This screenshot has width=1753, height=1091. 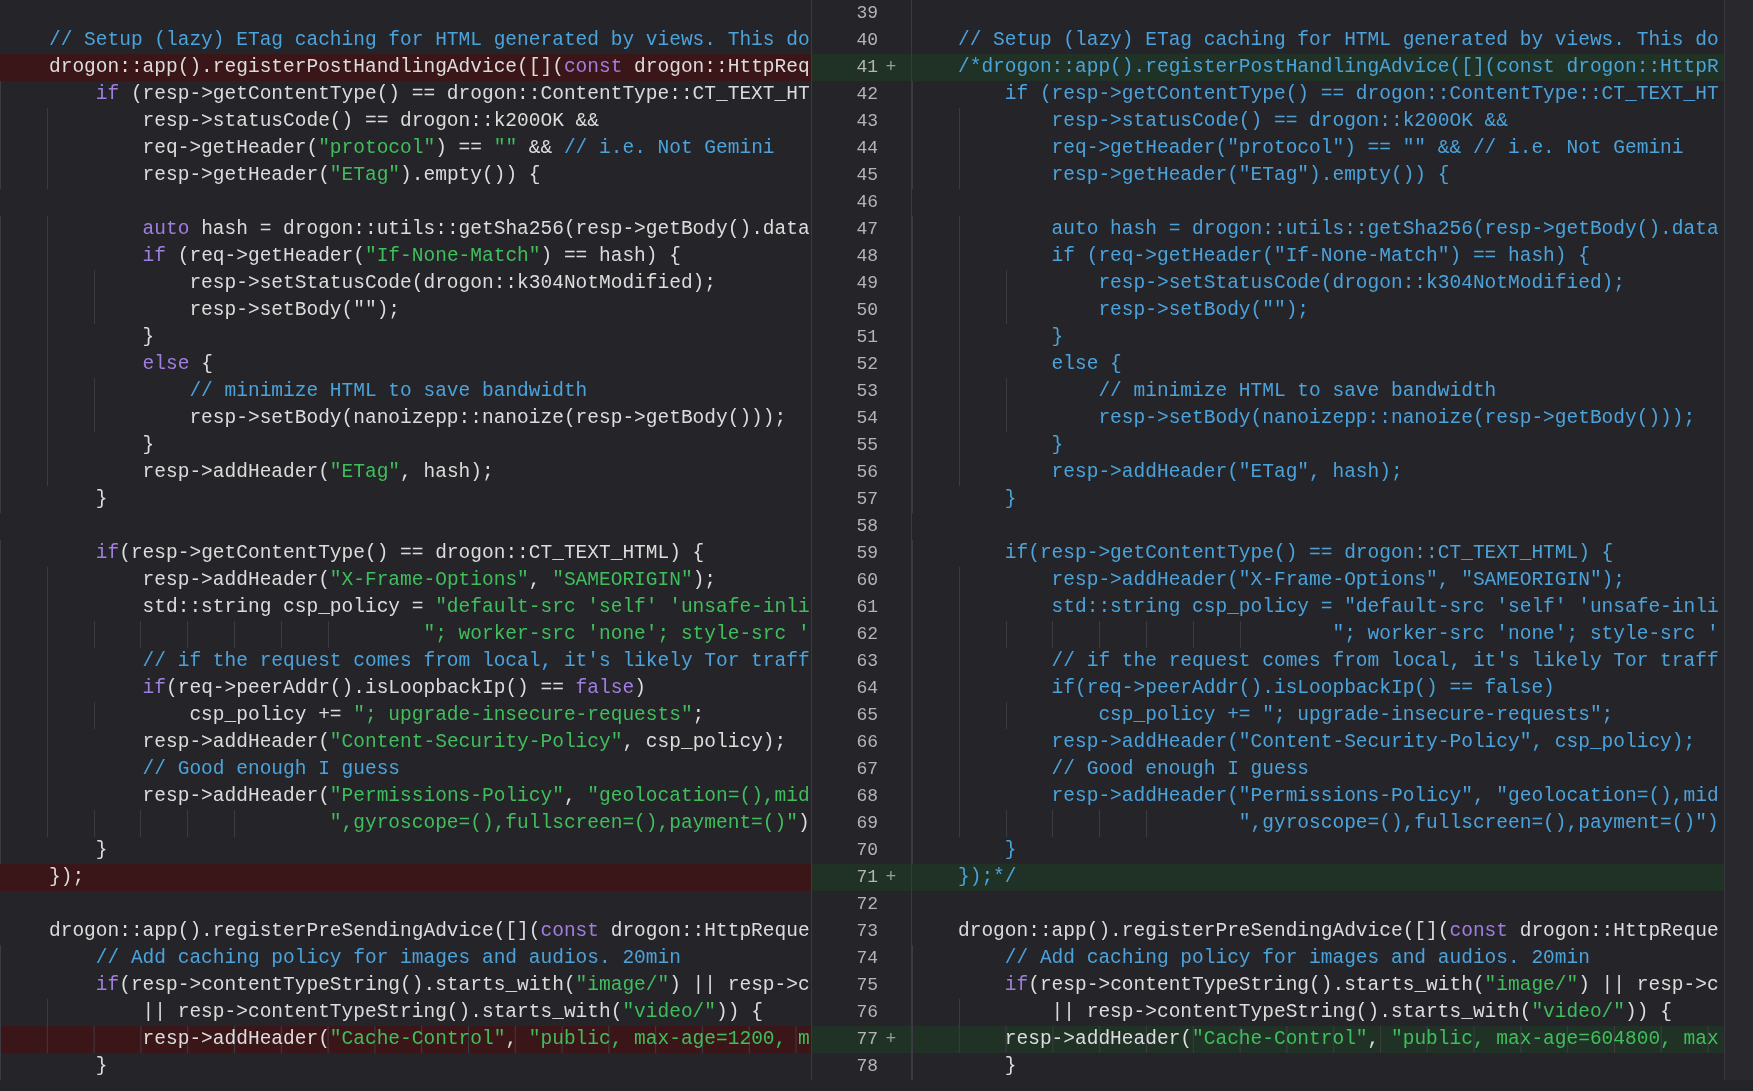 What do you see at coordinates (866, 526) in the screenshot?
I see `line-number: 58` at bounding box center [866, 526].